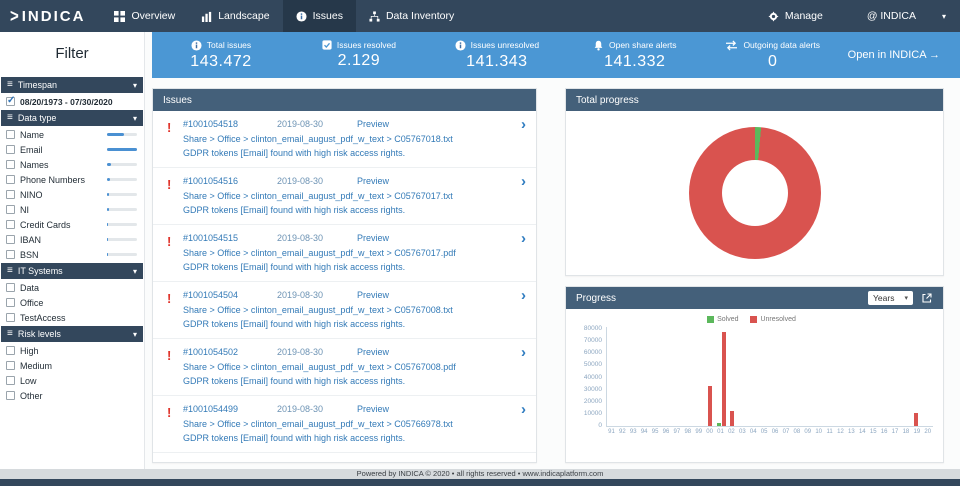  What do you see at coordinates (795, 16) in the screenshot?
I see `manage-button: Manage` at bounding box center [795, 16].